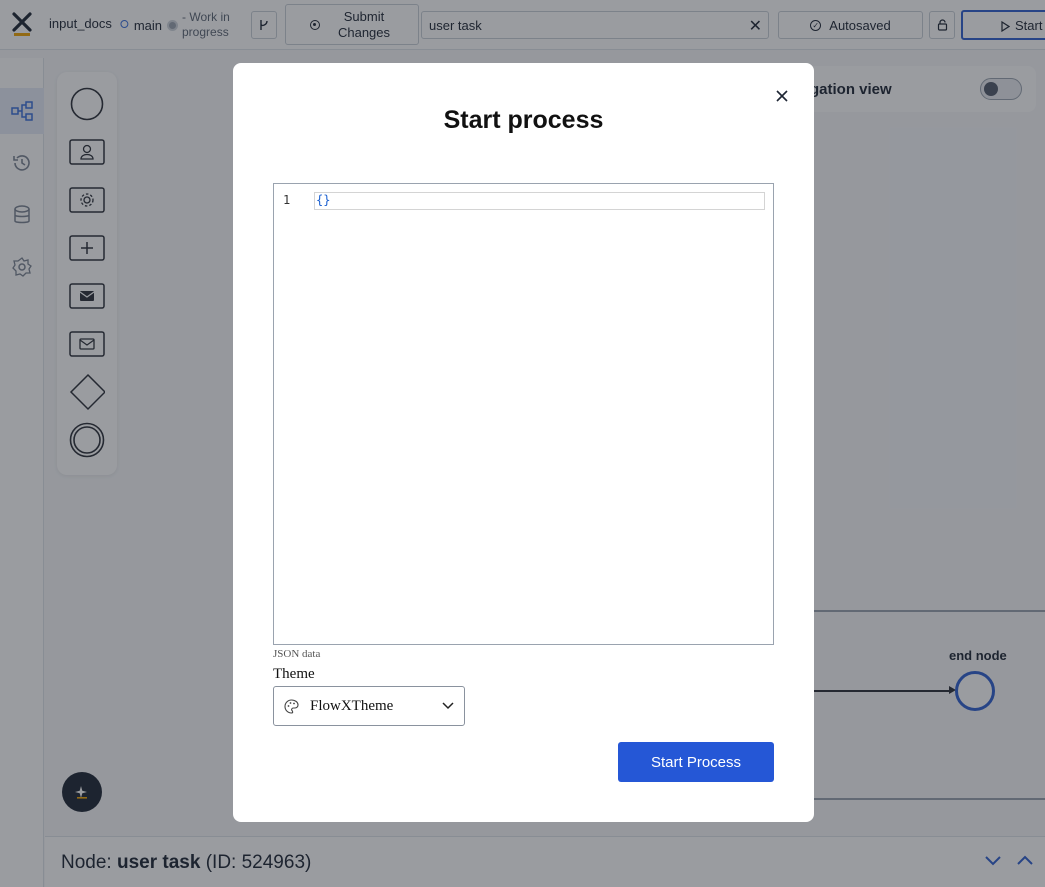  I want to click on close-modal-button, so click(782, 96).